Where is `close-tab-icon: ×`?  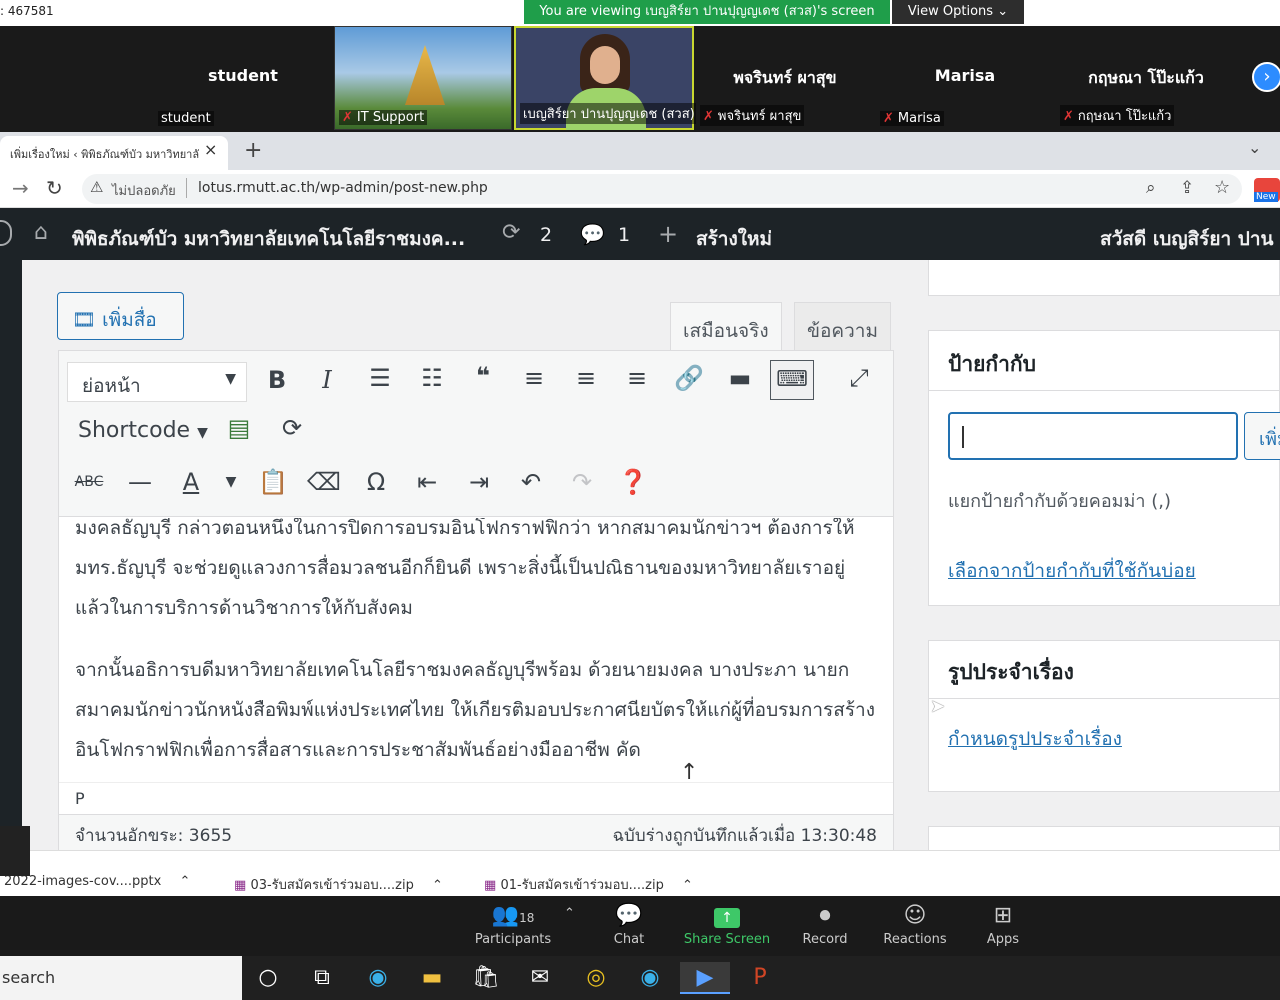 close-tab-icon: × is located at coordinates (210, 149).